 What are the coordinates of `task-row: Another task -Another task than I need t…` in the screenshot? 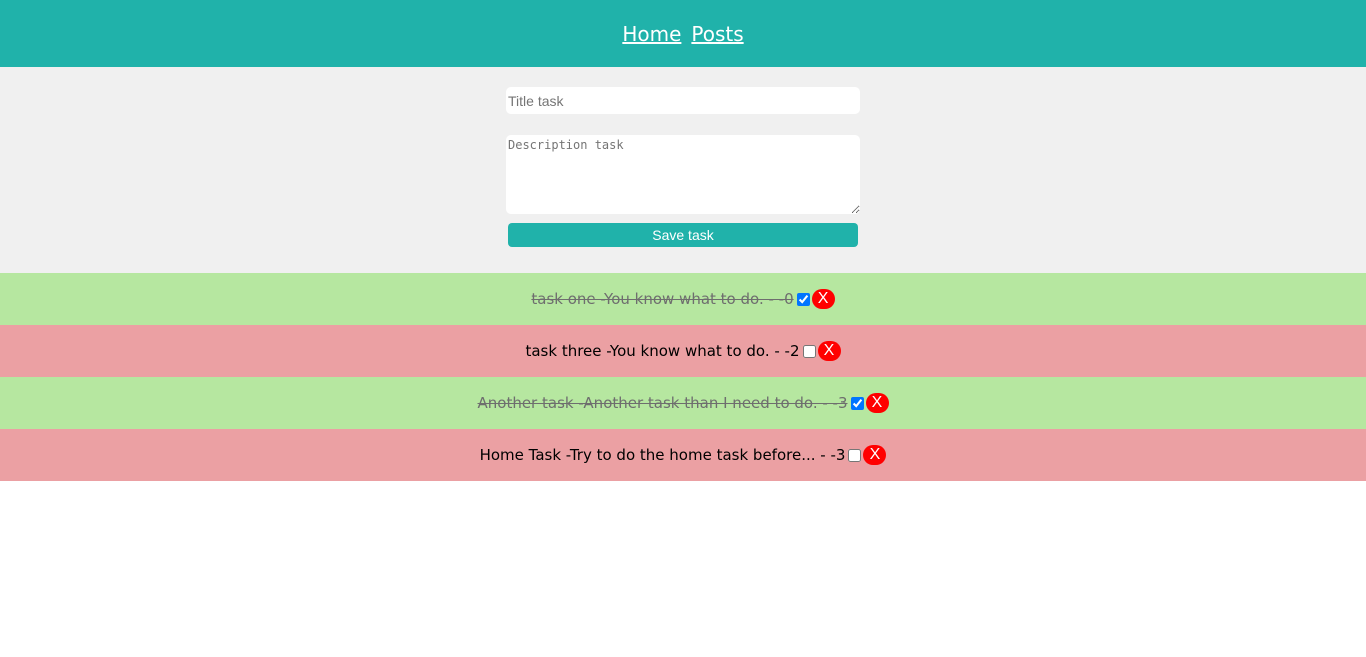 It's located at (683, 403).